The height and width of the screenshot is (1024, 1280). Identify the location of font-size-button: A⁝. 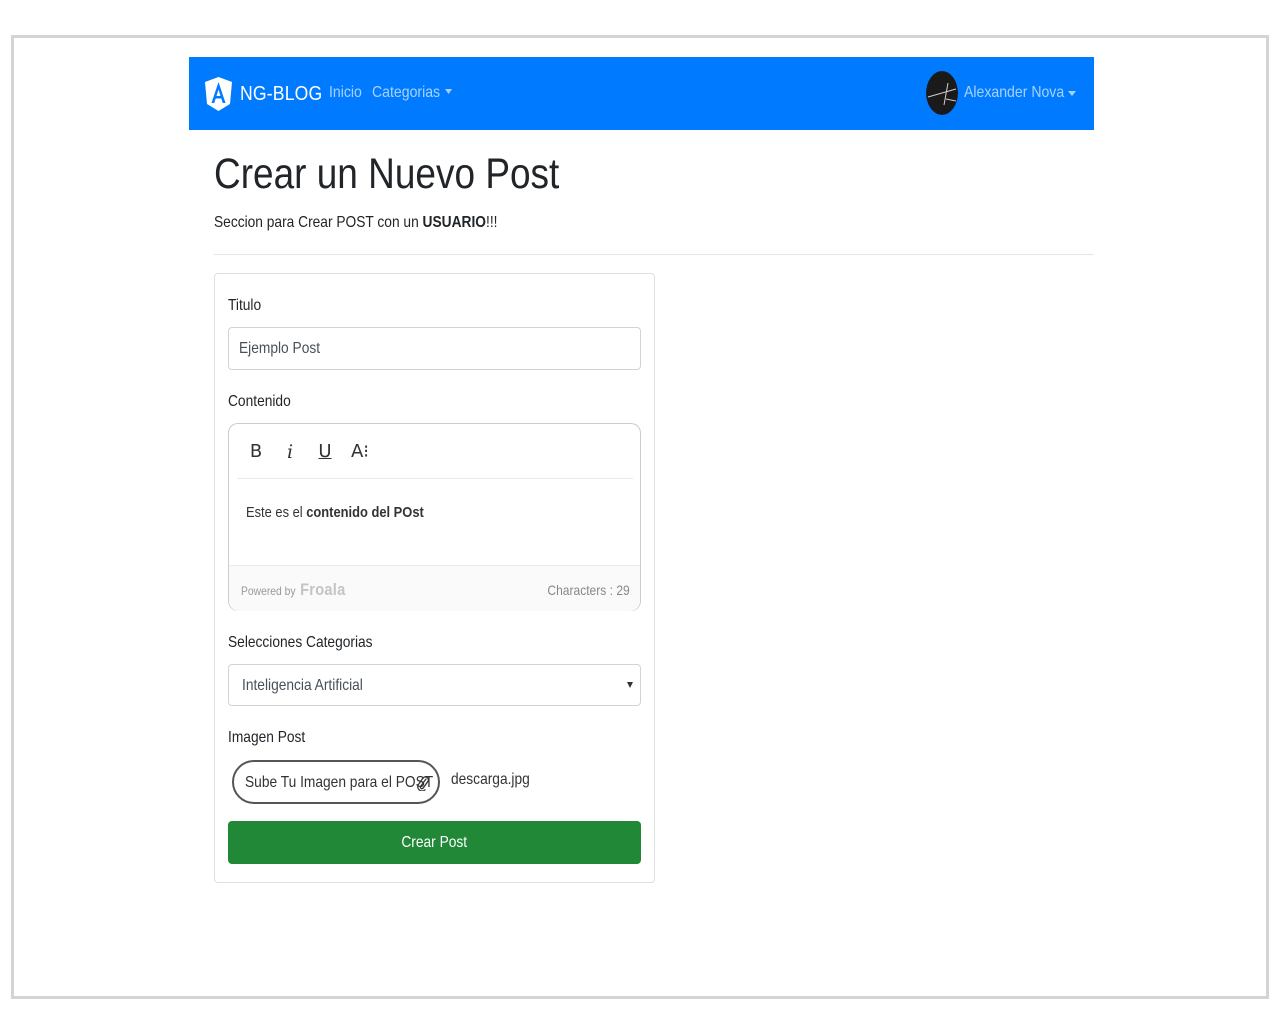
(360, 452).